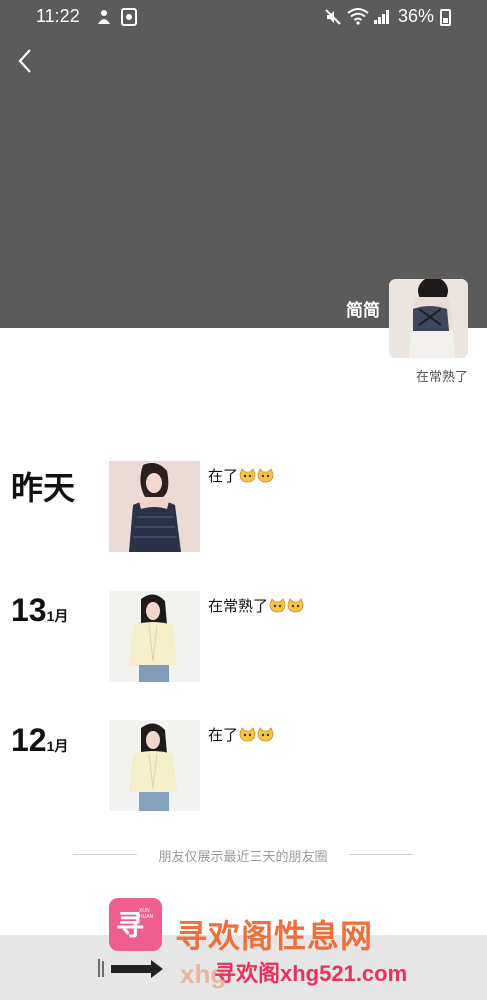 The width and height of the screenshot is (487, 1000). What do you see at coordinates (355, 308) in the screenshot?
I see `profile-name: 简简` at bounding box center [355, 308].